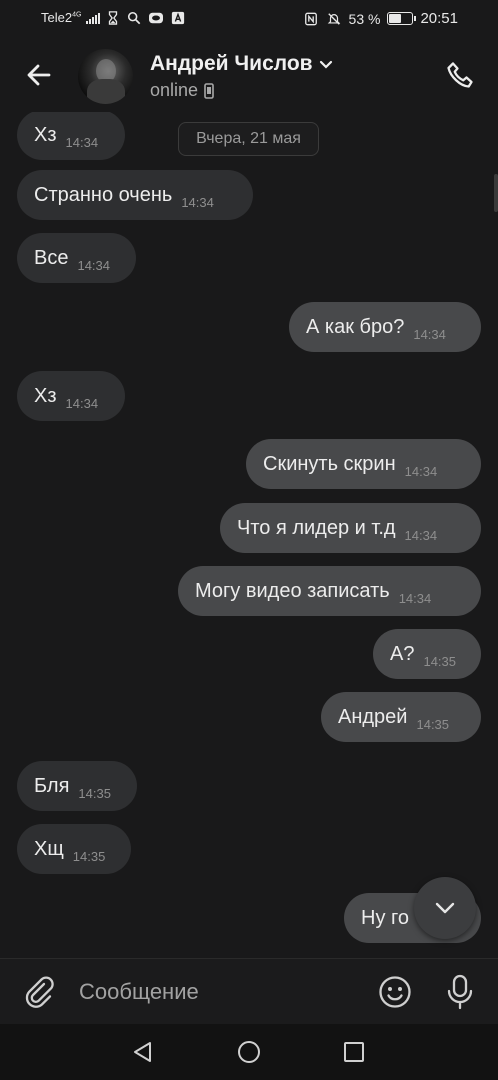 This screenshot has height=1080, width=498. I want to click on mute-icon, so click(333, 18).